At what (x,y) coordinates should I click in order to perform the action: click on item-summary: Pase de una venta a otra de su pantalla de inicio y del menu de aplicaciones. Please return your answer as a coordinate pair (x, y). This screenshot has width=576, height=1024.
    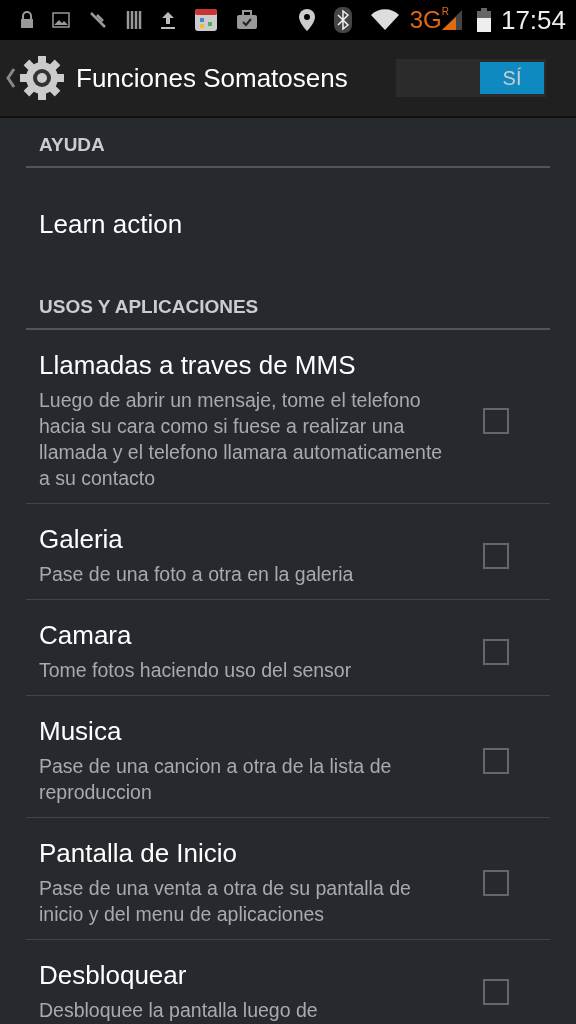
    Looking at the image, I should click on (225, 901).